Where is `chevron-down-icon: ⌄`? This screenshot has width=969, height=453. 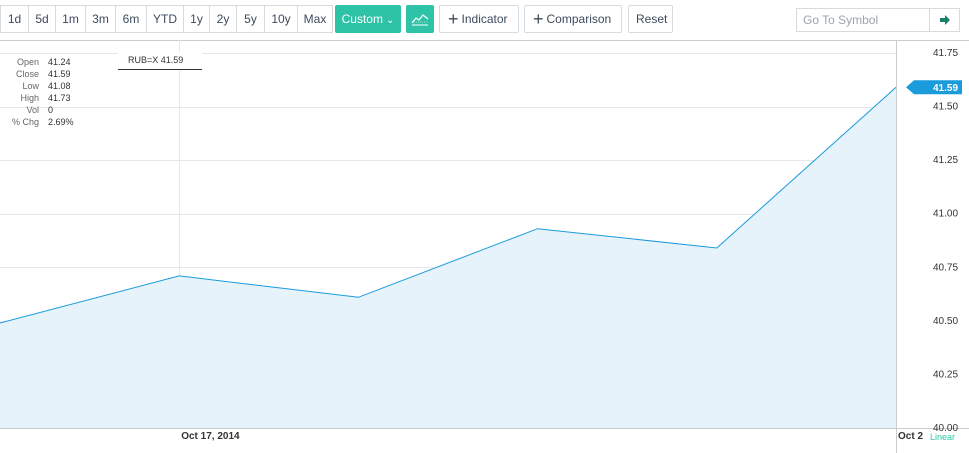 chevron-down-icon: ⌄ is located at coordinates (390, 20).